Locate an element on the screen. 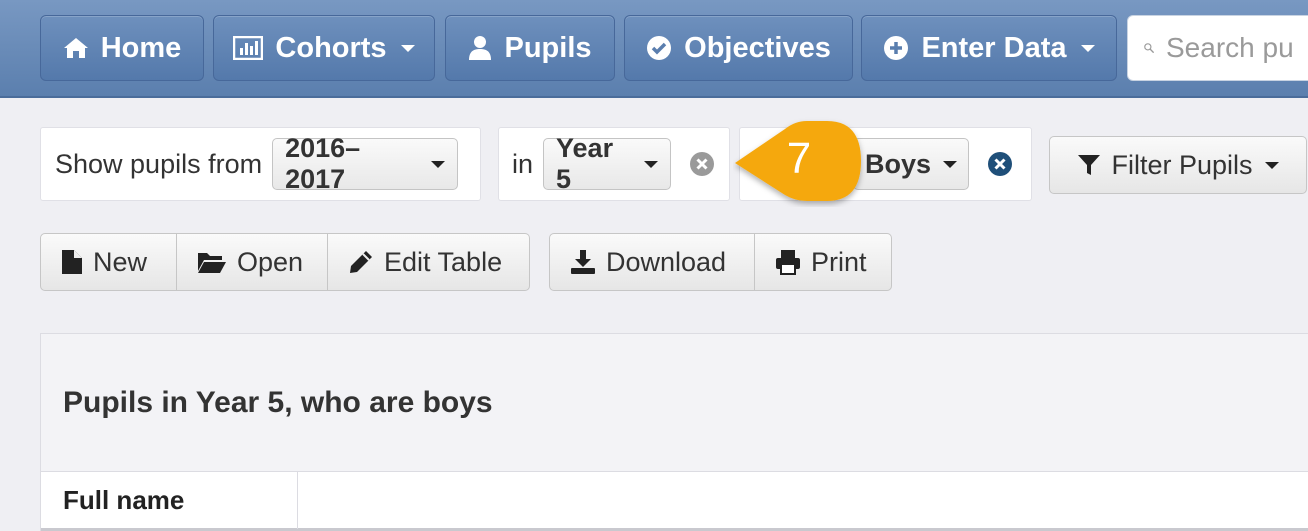  open-button: Open is located at coordinates (252, 262).